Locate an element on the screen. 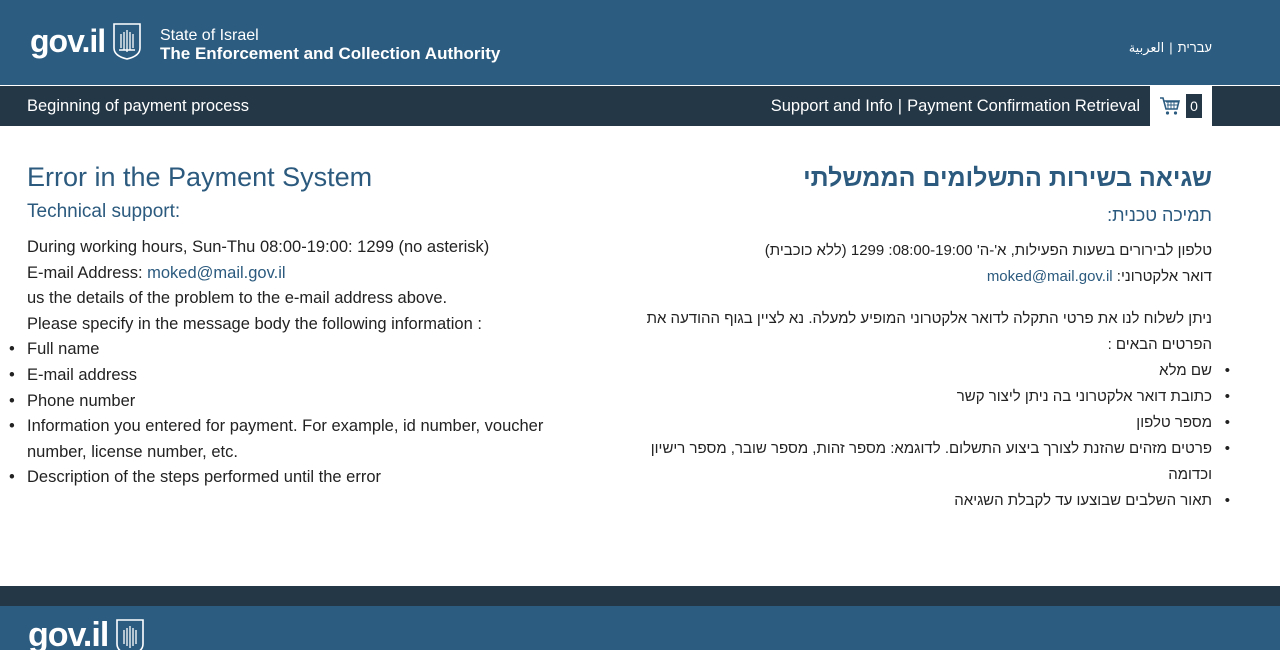  language-switcher: עברית | العربية is located at coordinates (1170, 48).